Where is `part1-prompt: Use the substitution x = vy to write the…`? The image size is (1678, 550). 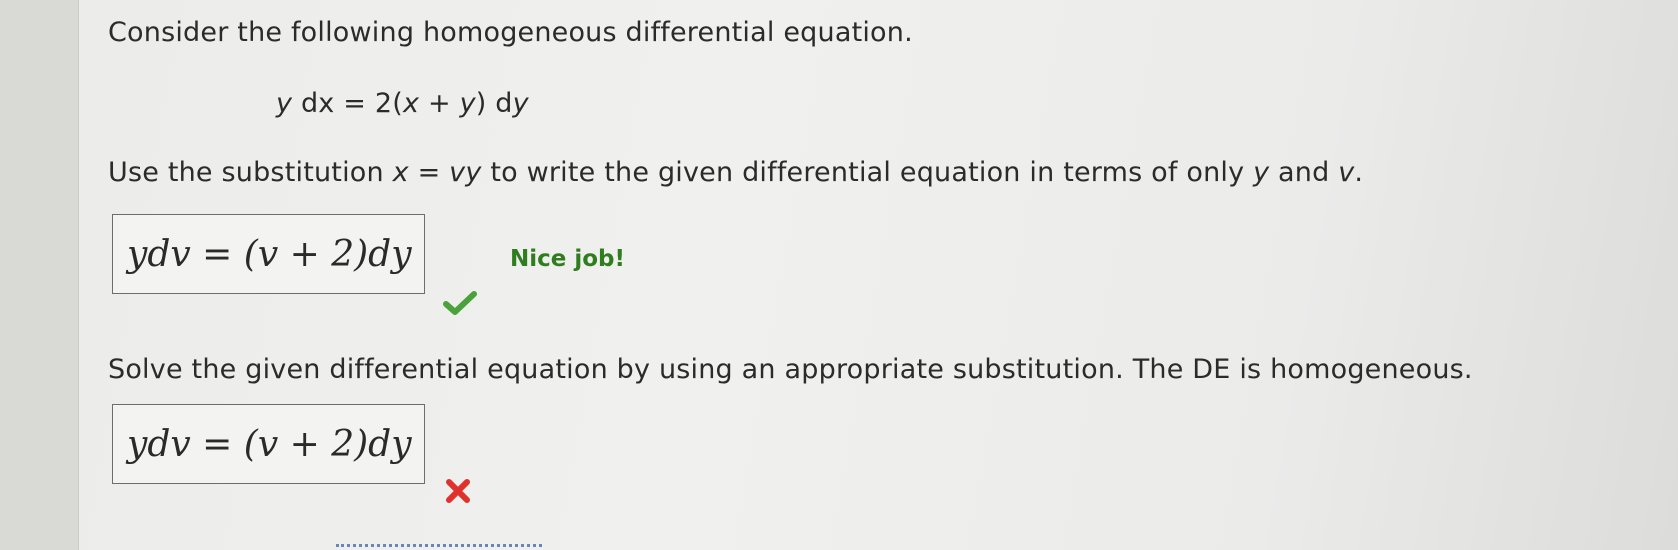 part1-prompt: Use the substitution x = vy to write the… is located at coordinates (736, 172).